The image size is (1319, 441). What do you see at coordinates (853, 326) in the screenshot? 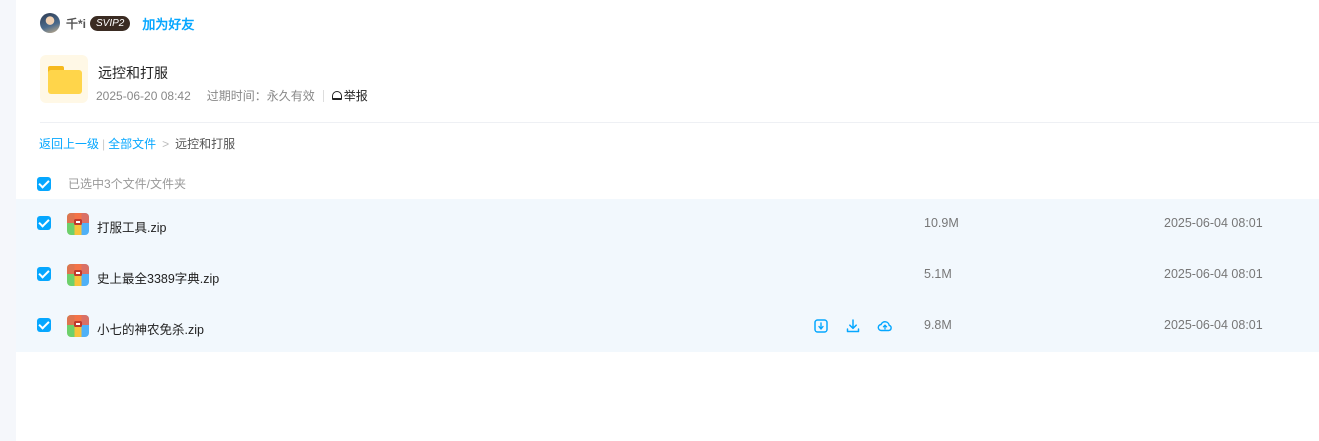
I see `download-icon` at bounding box center [853, 326].